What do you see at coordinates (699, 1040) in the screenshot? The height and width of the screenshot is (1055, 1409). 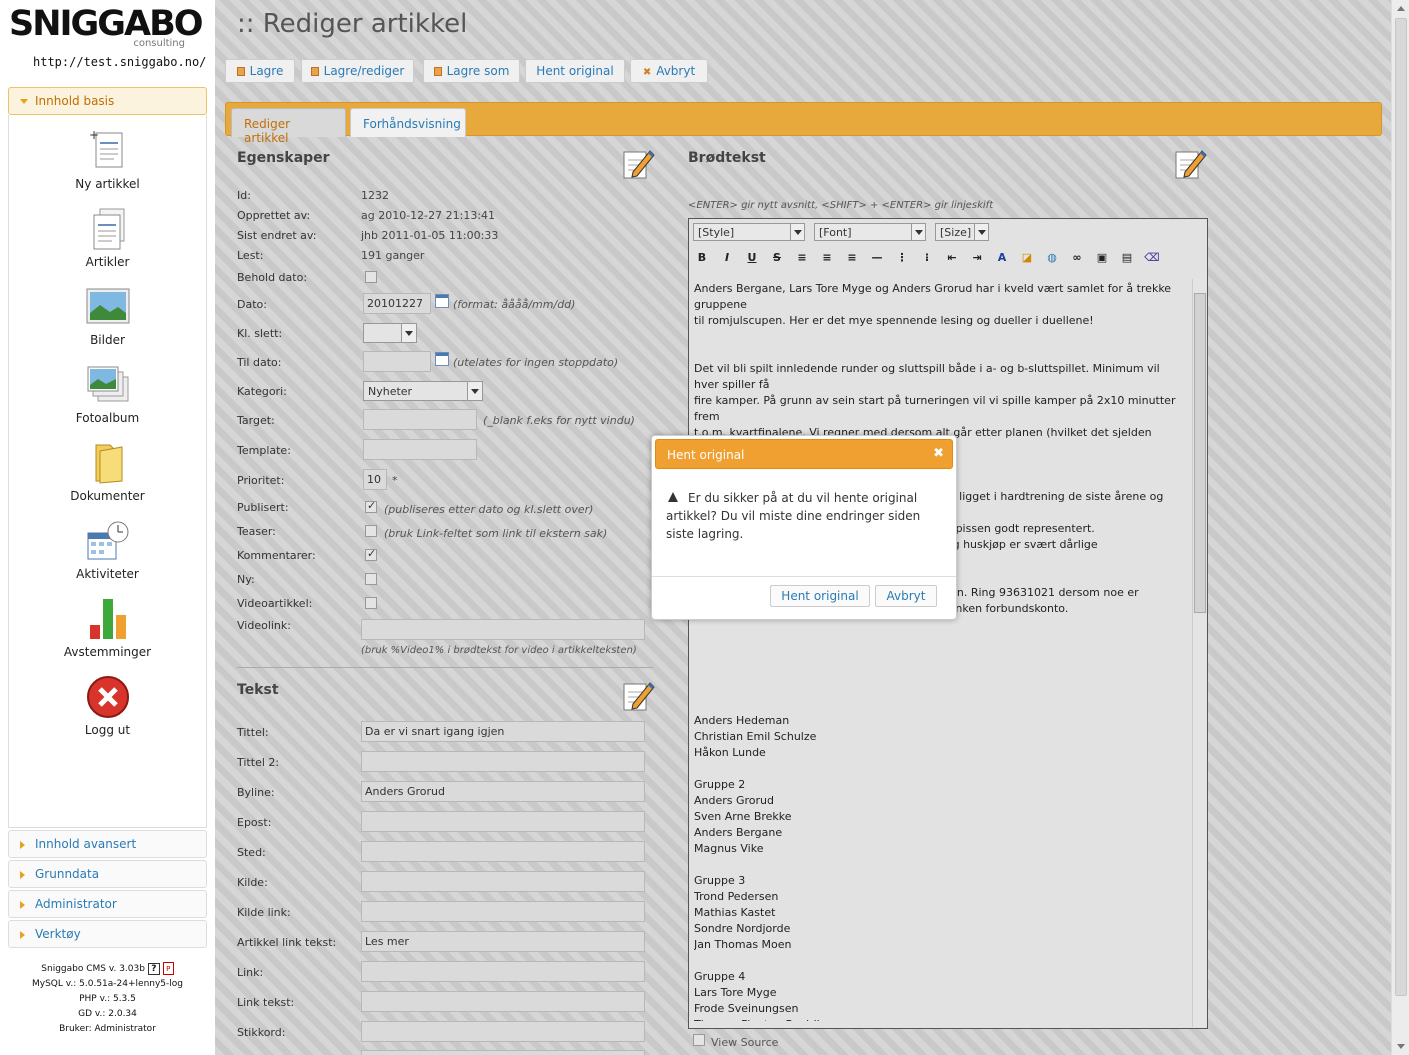 I see `view-source-checkbox` at bounding box center [699, 1040].